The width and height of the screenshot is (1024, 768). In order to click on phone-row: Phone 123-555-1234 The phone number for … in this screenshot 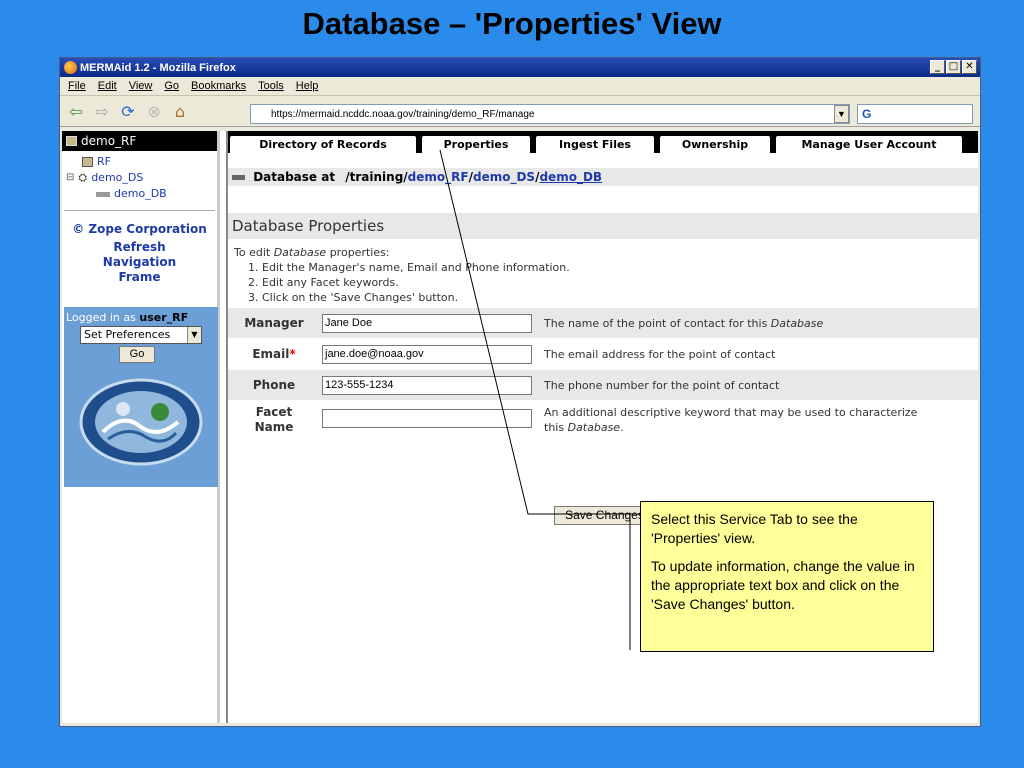, I will do `click(603, 385)`.